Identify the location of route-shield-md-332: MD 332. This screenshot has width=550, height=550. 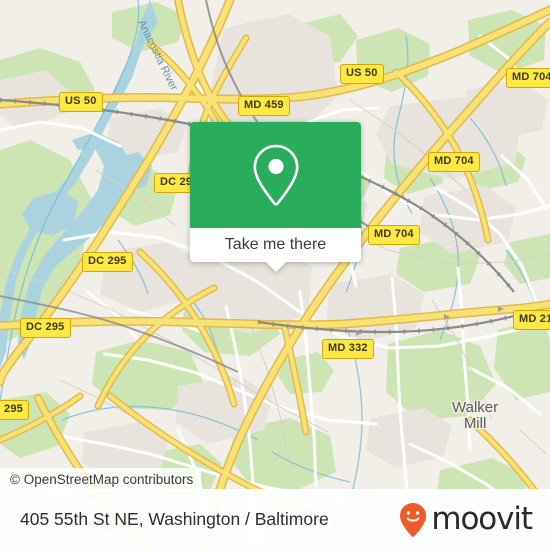
(348, 349).